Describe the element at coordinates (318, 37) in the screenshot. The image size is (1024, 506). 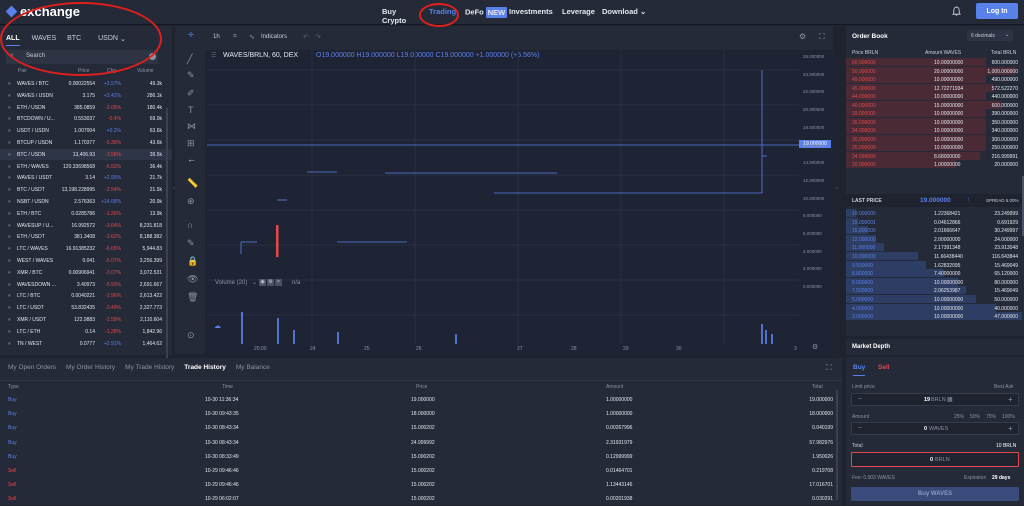
I see `redo-icon: ↷` at that location.